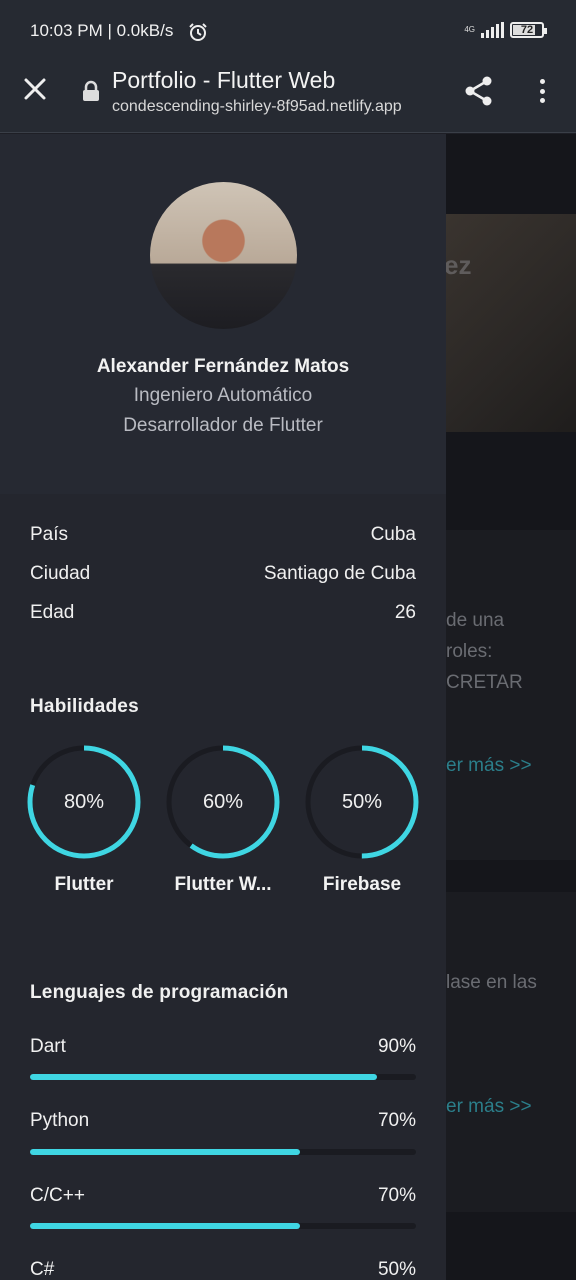 The width and height of the screenshot is (576, 1280). I want to click on language-row: C# 50%, so click(223, 1269).